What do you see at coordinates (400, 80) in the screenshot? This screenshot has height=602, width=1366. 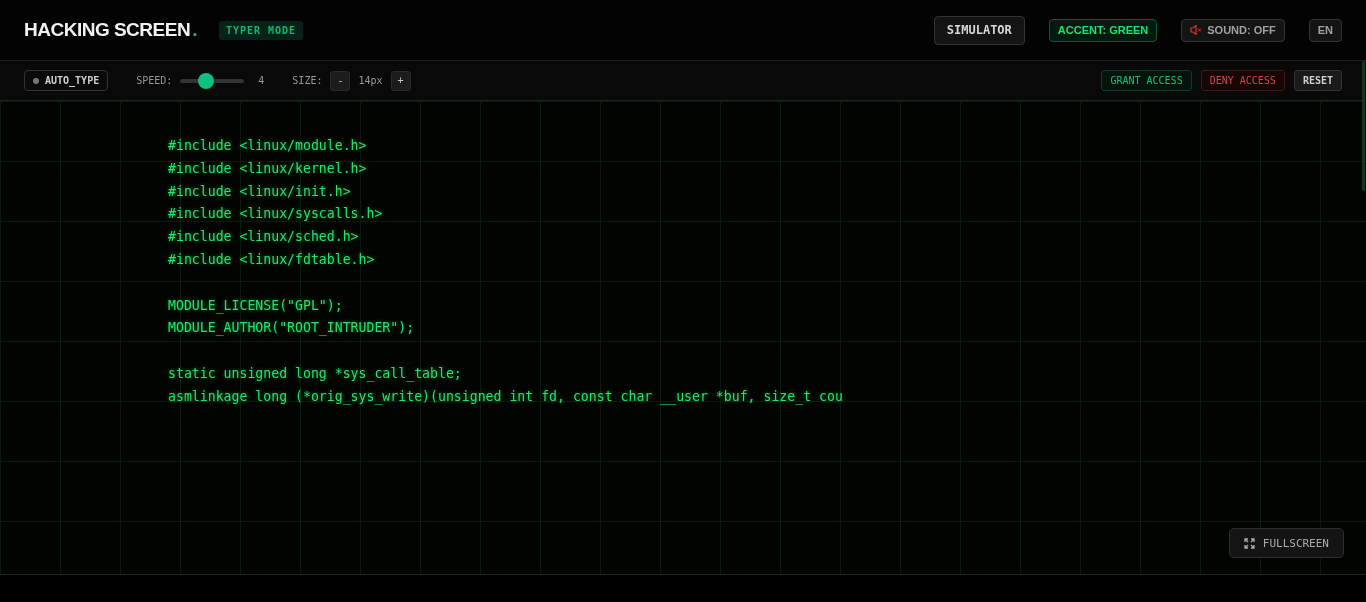 I see `increase-size-button: +` at bounding box center [400, 80].